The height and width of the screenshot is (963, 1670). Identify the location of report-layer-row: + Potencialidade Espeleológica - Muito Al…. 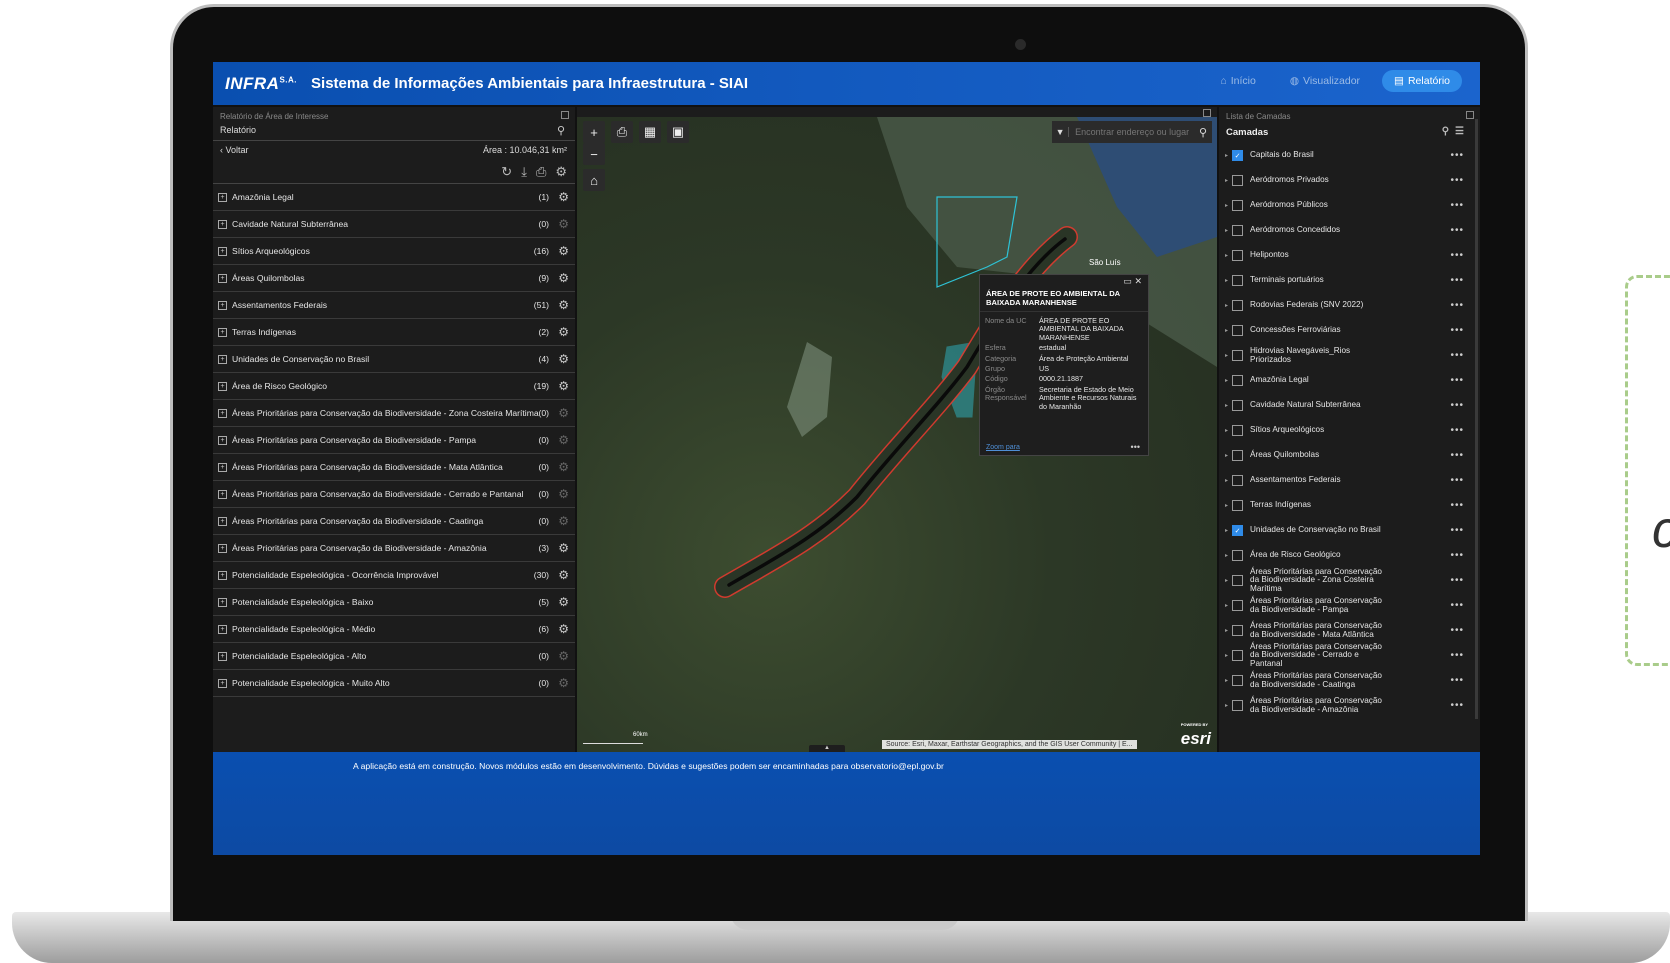
(394, 683).